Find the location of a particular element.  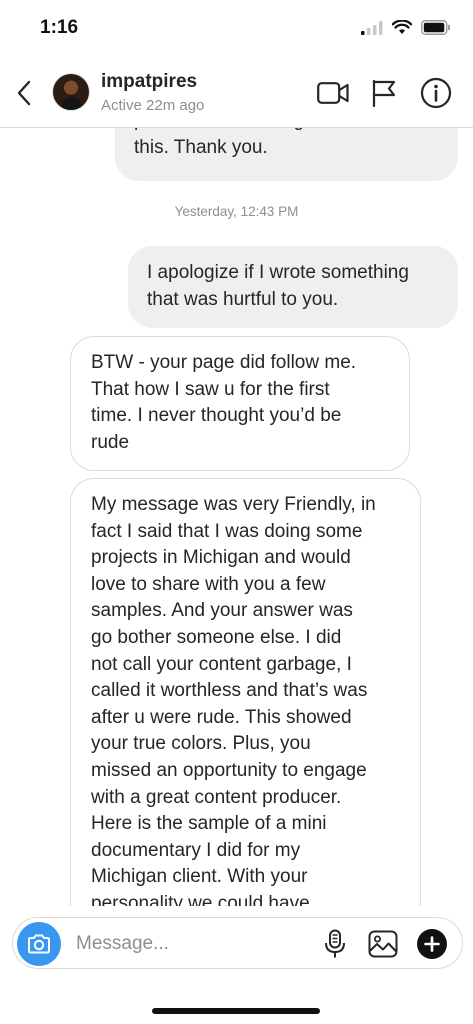

message-line: this. Thank you. is located at coordinates (201, 147).